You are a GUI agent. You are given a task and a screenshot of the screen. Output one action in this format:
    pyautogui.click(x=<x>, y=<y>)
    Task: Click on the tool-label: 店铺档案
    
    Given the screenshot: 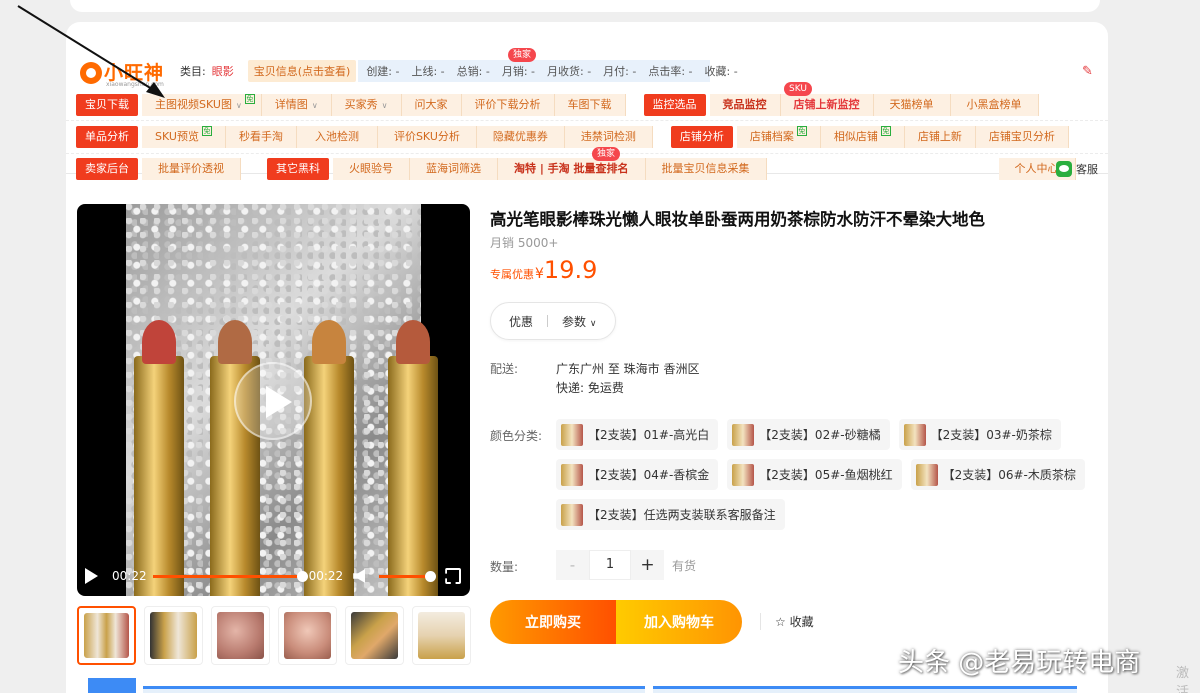 What is the action you would take?
    pyautogui.click(x=771, y=136)
    